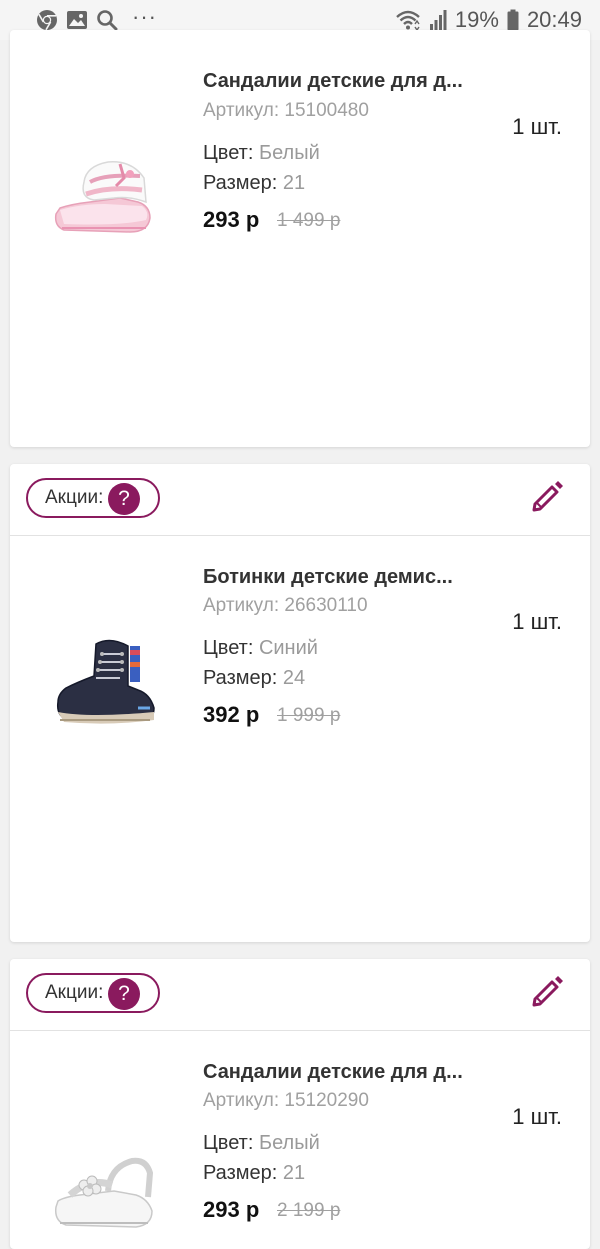 Image resolution: width=600 pixels, height=1249 pixels. Describe the element at coordinates (309, 1210) in the screenshot. I see `old-price: 2 199 р` at that location.